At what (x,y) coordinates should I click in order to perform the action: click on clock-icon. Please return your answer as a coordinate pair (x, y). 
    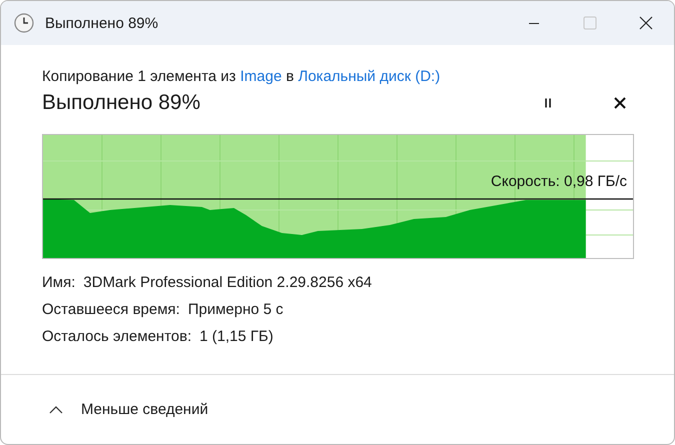
    Looking at the image, I should click on (24, 23).